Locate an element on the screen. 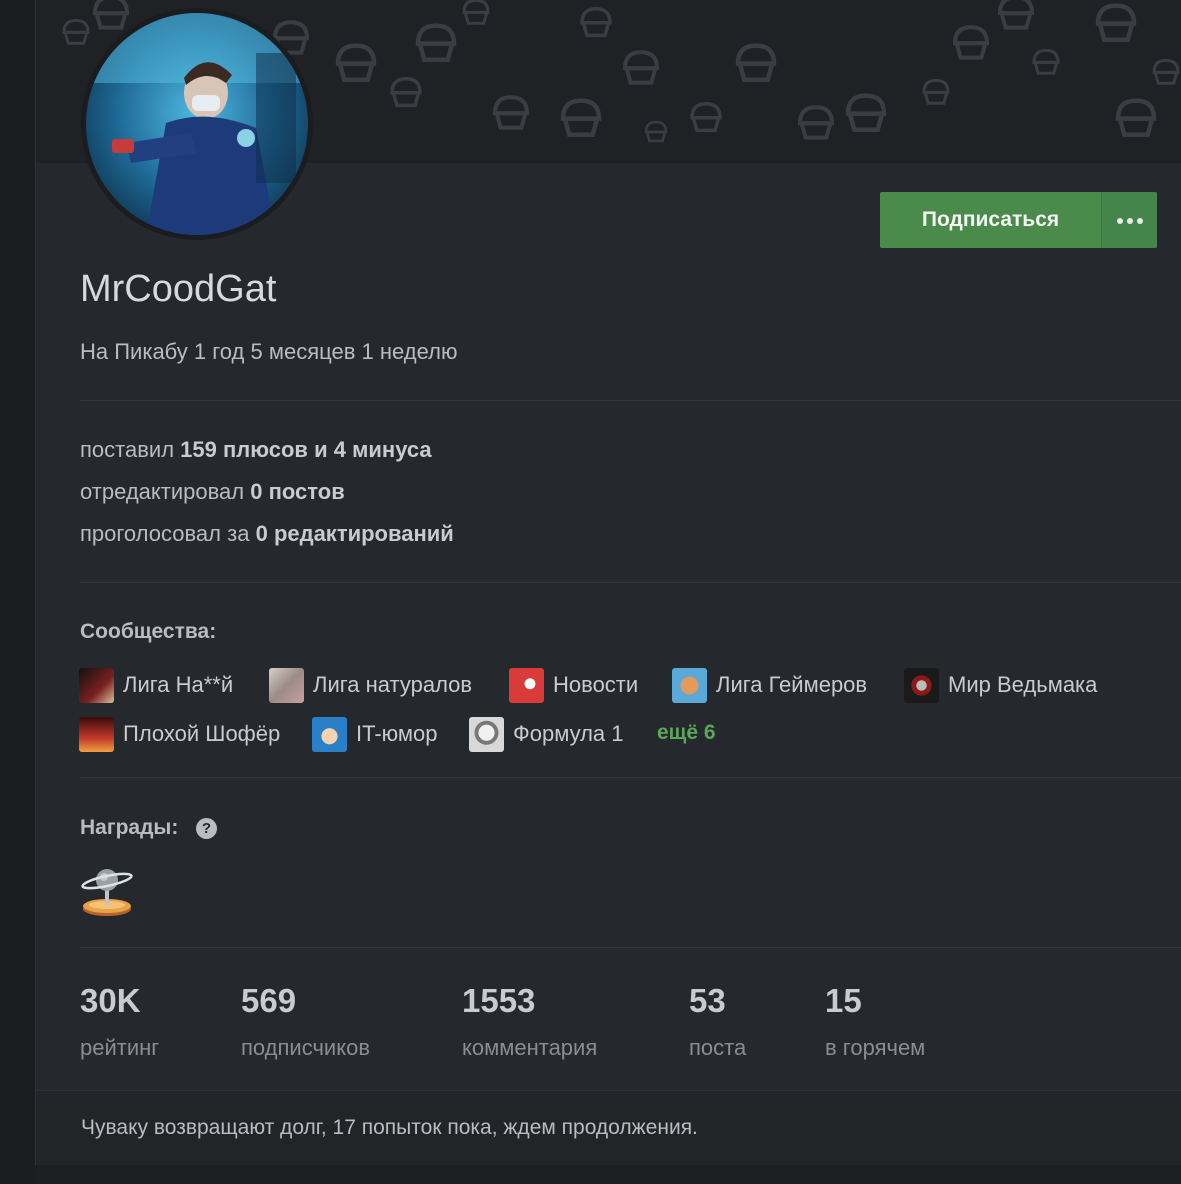 The image size is (1181, 1184). more-dots-icon is located at coordinates (1129, 220).